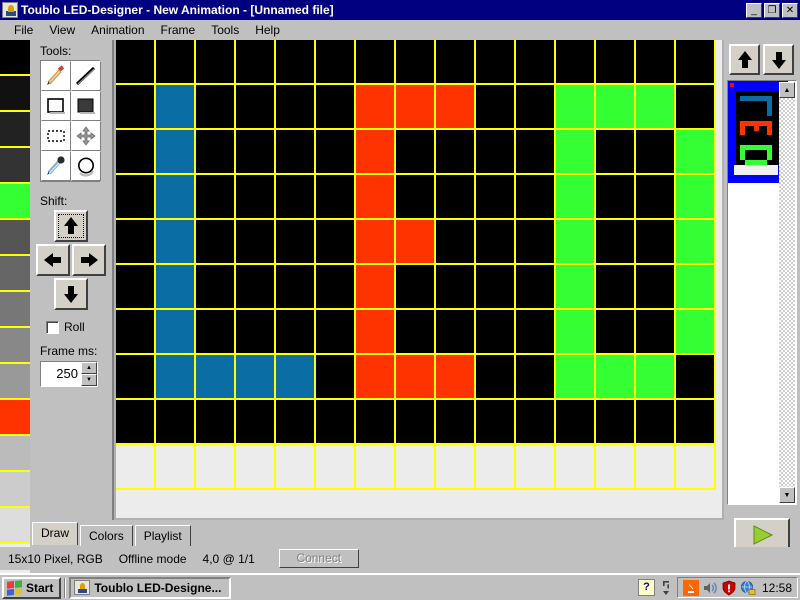 The height and width of the screenshot is (600, 800). What do you see at coordinates (86, 136) in the screenshot?
I see `fill-move-tool-button` at bounding box center [86, 136].